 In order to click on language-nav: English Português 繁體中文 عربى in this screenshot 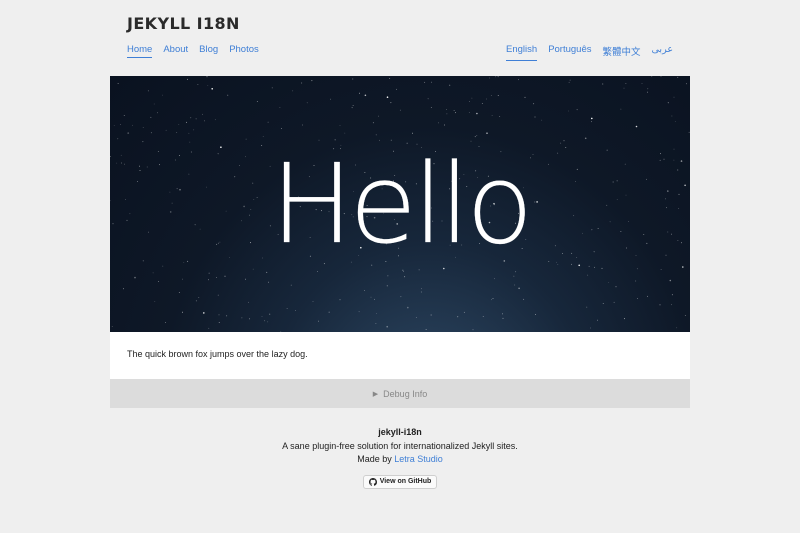, I will do `click(584, 52)`.